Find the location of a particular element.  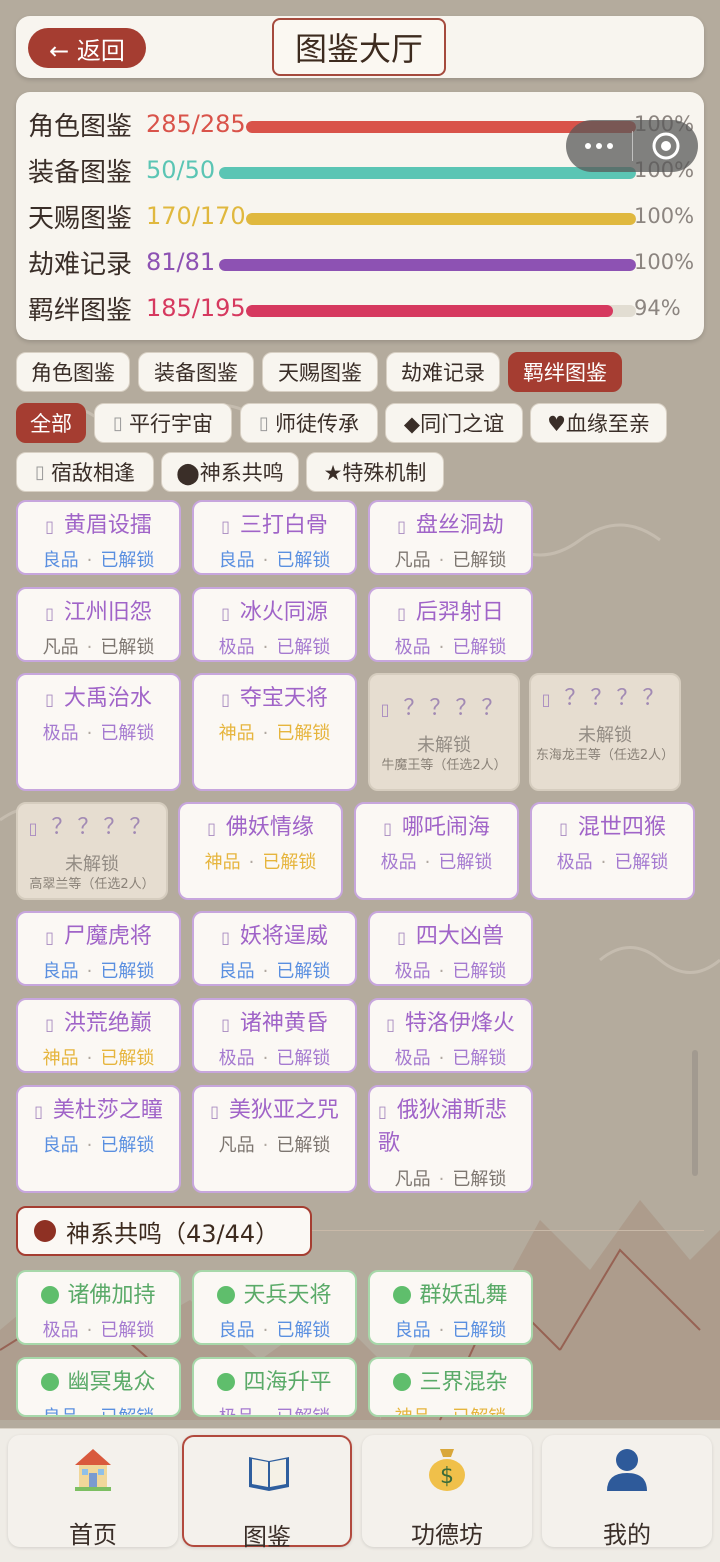

scrollbar-thumb is located at coordinates (695, 1113).